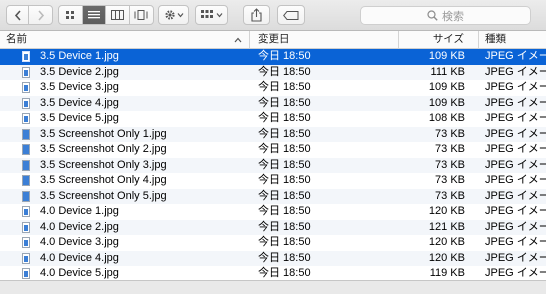 The height and width of the screenshot is (294, 546). I want to click on file-size: 108 KB, so click(446, 118).